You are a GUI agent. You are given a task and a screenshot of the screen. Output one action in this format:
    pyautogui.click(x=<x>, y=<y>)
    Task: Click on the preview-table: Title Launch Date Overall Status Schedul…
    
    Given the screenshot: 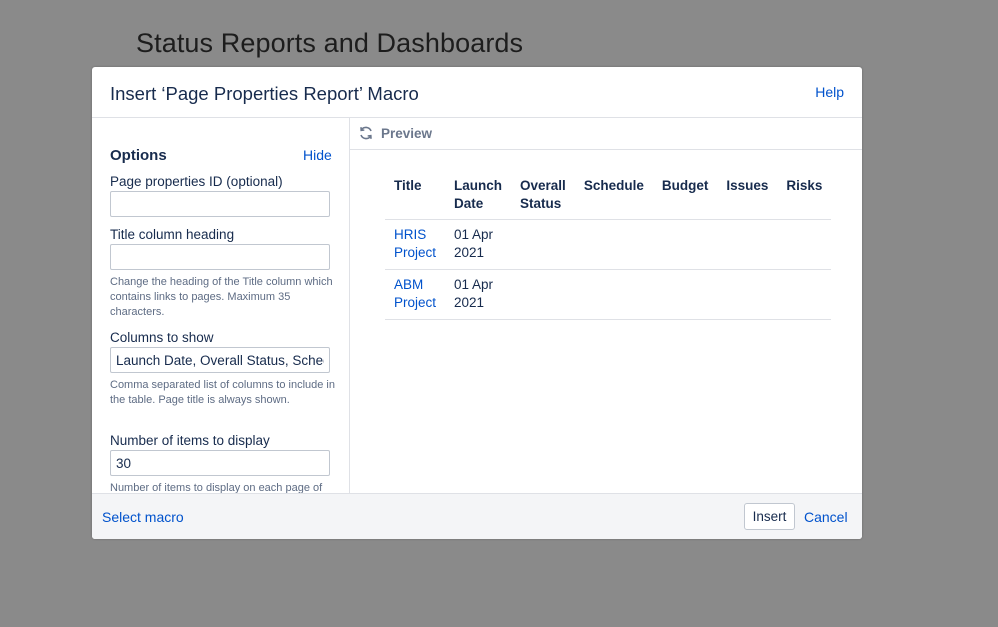 What is the action you would take?
    pyautogui.click(x=608, y=246)
    